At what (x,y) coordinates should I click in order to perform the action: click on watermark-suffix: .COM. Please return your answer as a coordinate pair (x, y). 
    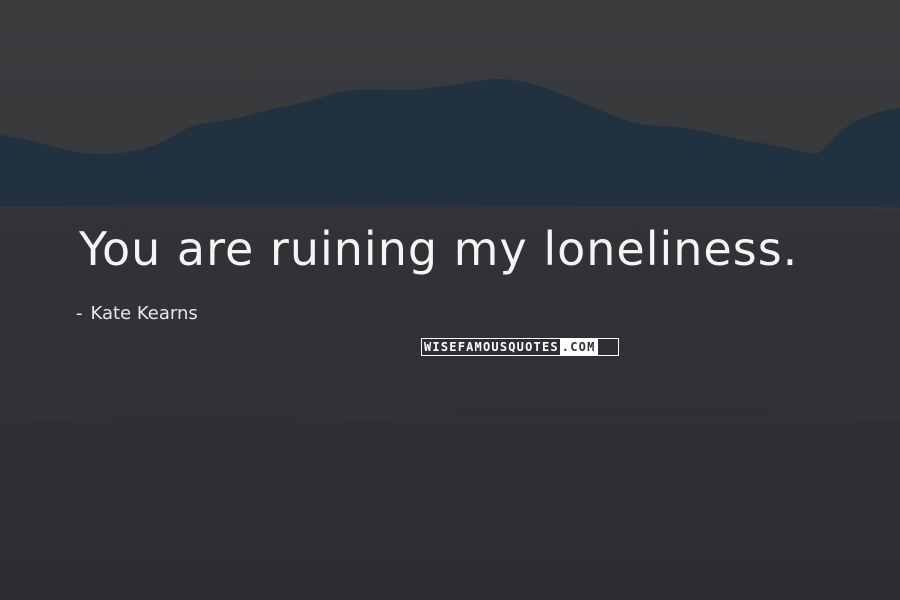
    Looking at the image, I should click on (578, 347).